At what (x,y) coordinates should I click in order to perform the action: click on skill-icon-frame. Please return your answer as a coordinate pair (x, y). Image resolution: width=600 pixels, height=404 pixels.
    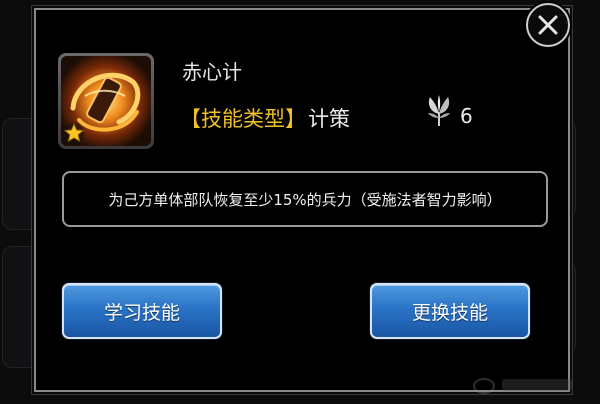
    Looking at the image, I should click on (106, 101).